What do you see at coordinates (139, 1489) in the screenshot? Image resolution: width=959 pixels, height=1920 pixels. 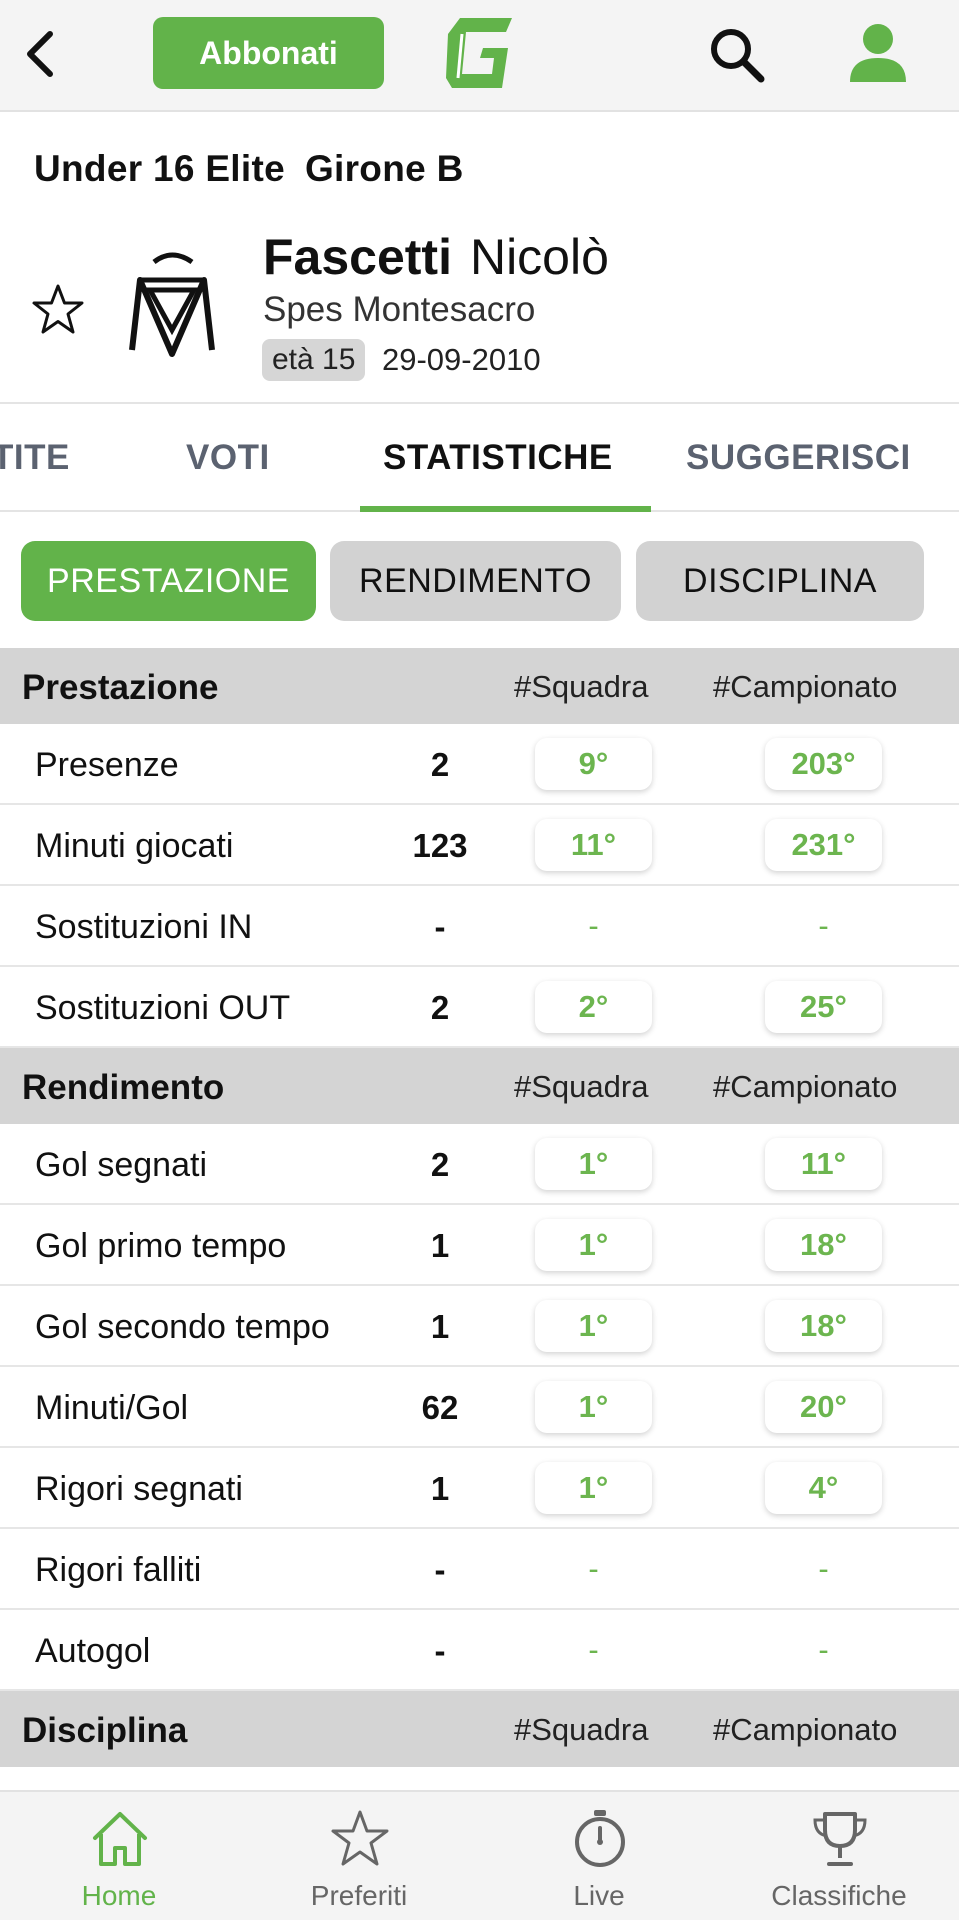 I see `stat-label: Rigori segnati` at bounding box center [139, 1489].